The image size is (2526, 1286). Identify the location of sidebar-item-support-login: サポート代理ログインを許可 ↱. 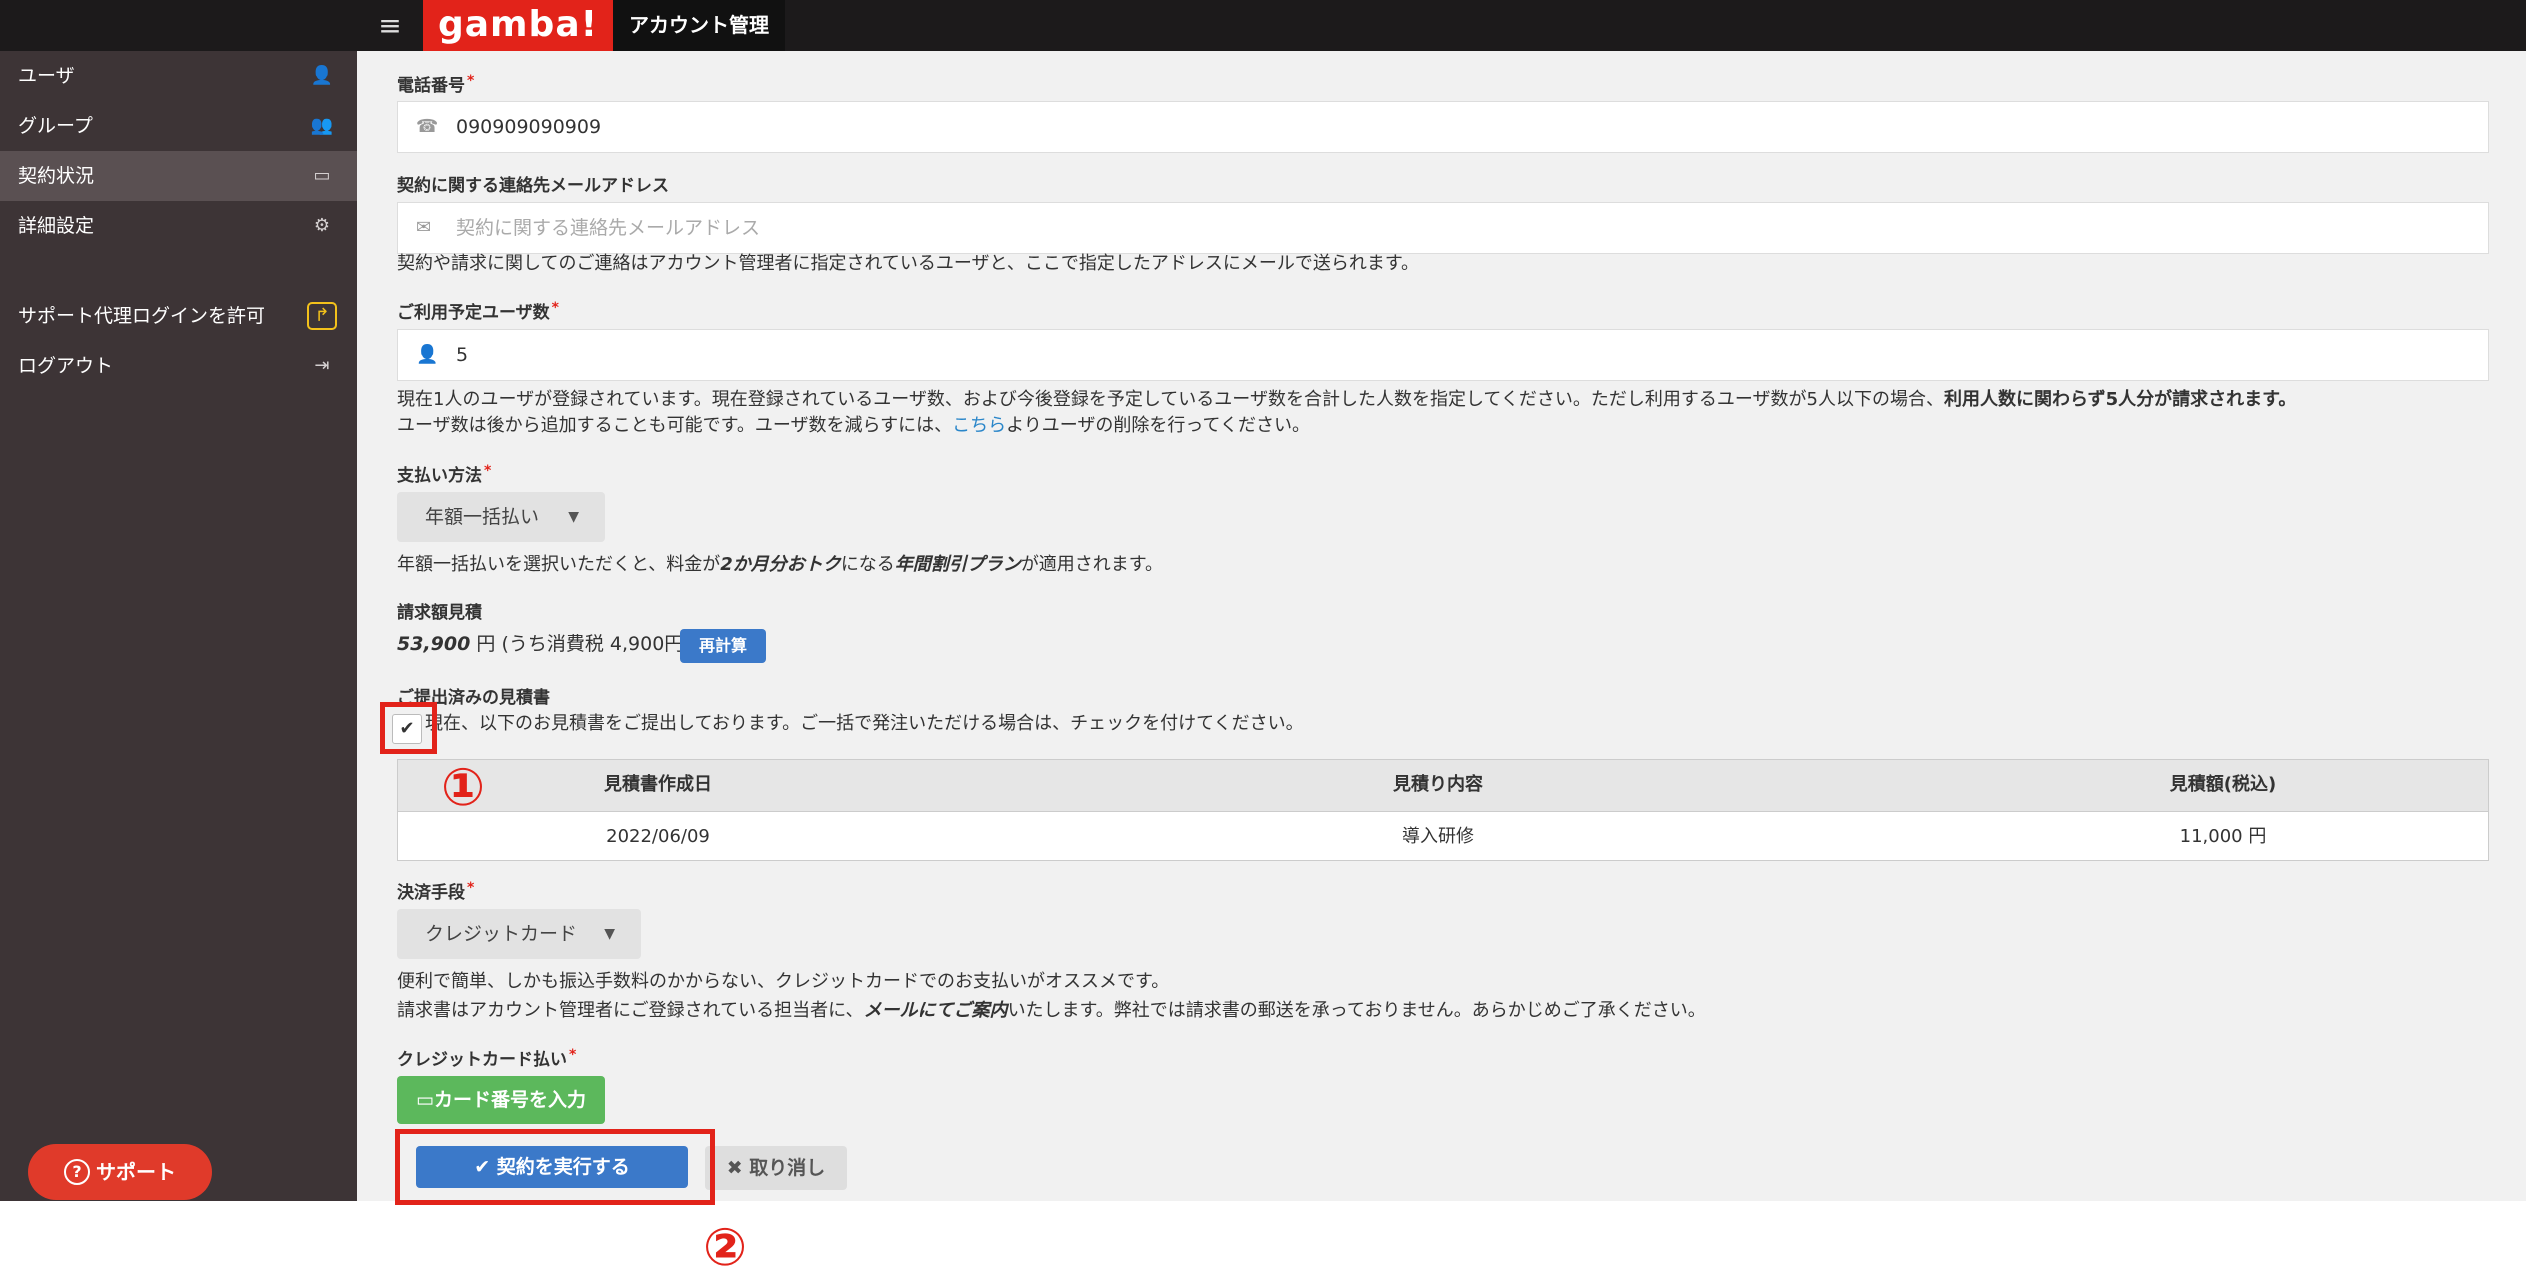
(178, 316).